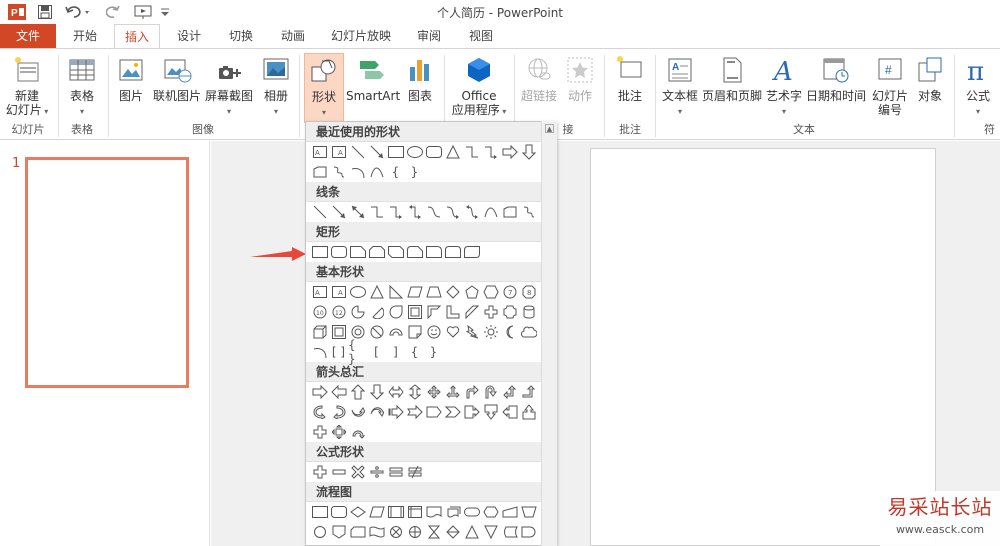 The width and height of the screenshot is (1000, 546). I want to click on notched-right-arrow-shape-icon, so click(414, 412).